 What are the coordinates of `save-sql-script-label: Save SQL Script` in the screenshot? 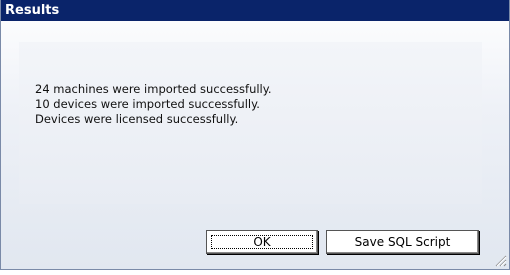 It's located at (402, 242).